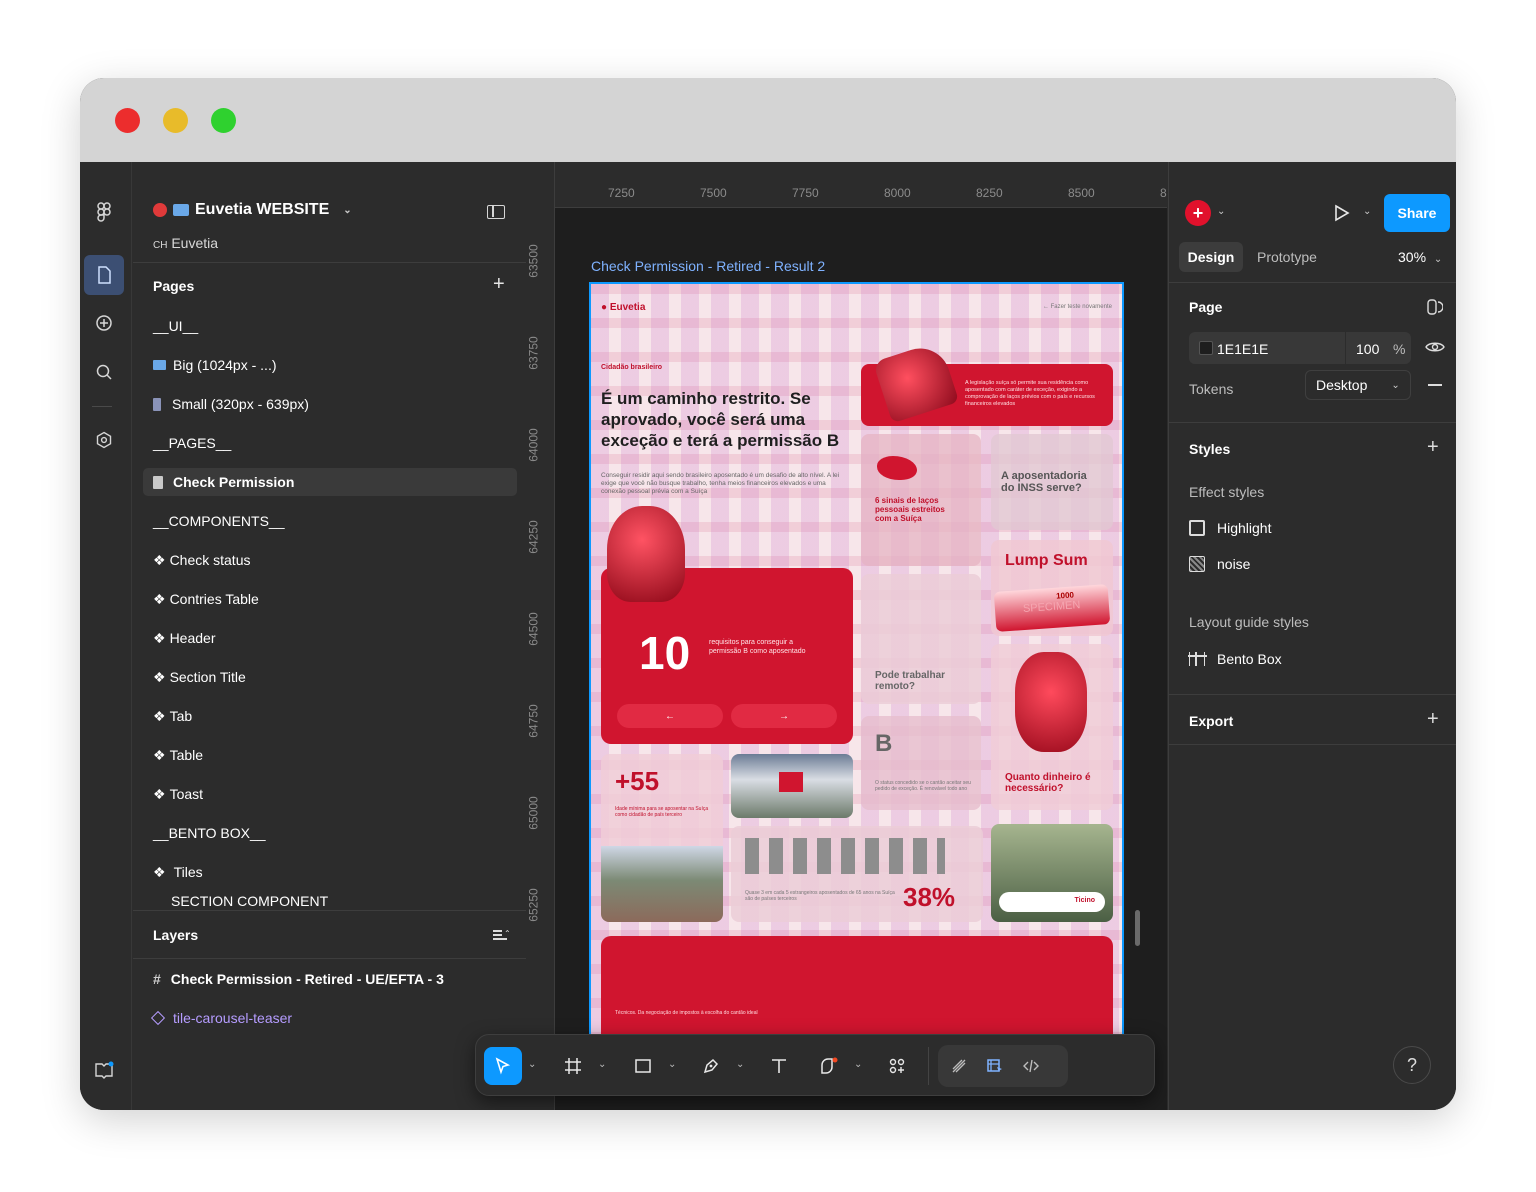 This screenshot has width=1536, height=1192. I want to click on page-item-toast: ❖ Toast, so click(330, 794).